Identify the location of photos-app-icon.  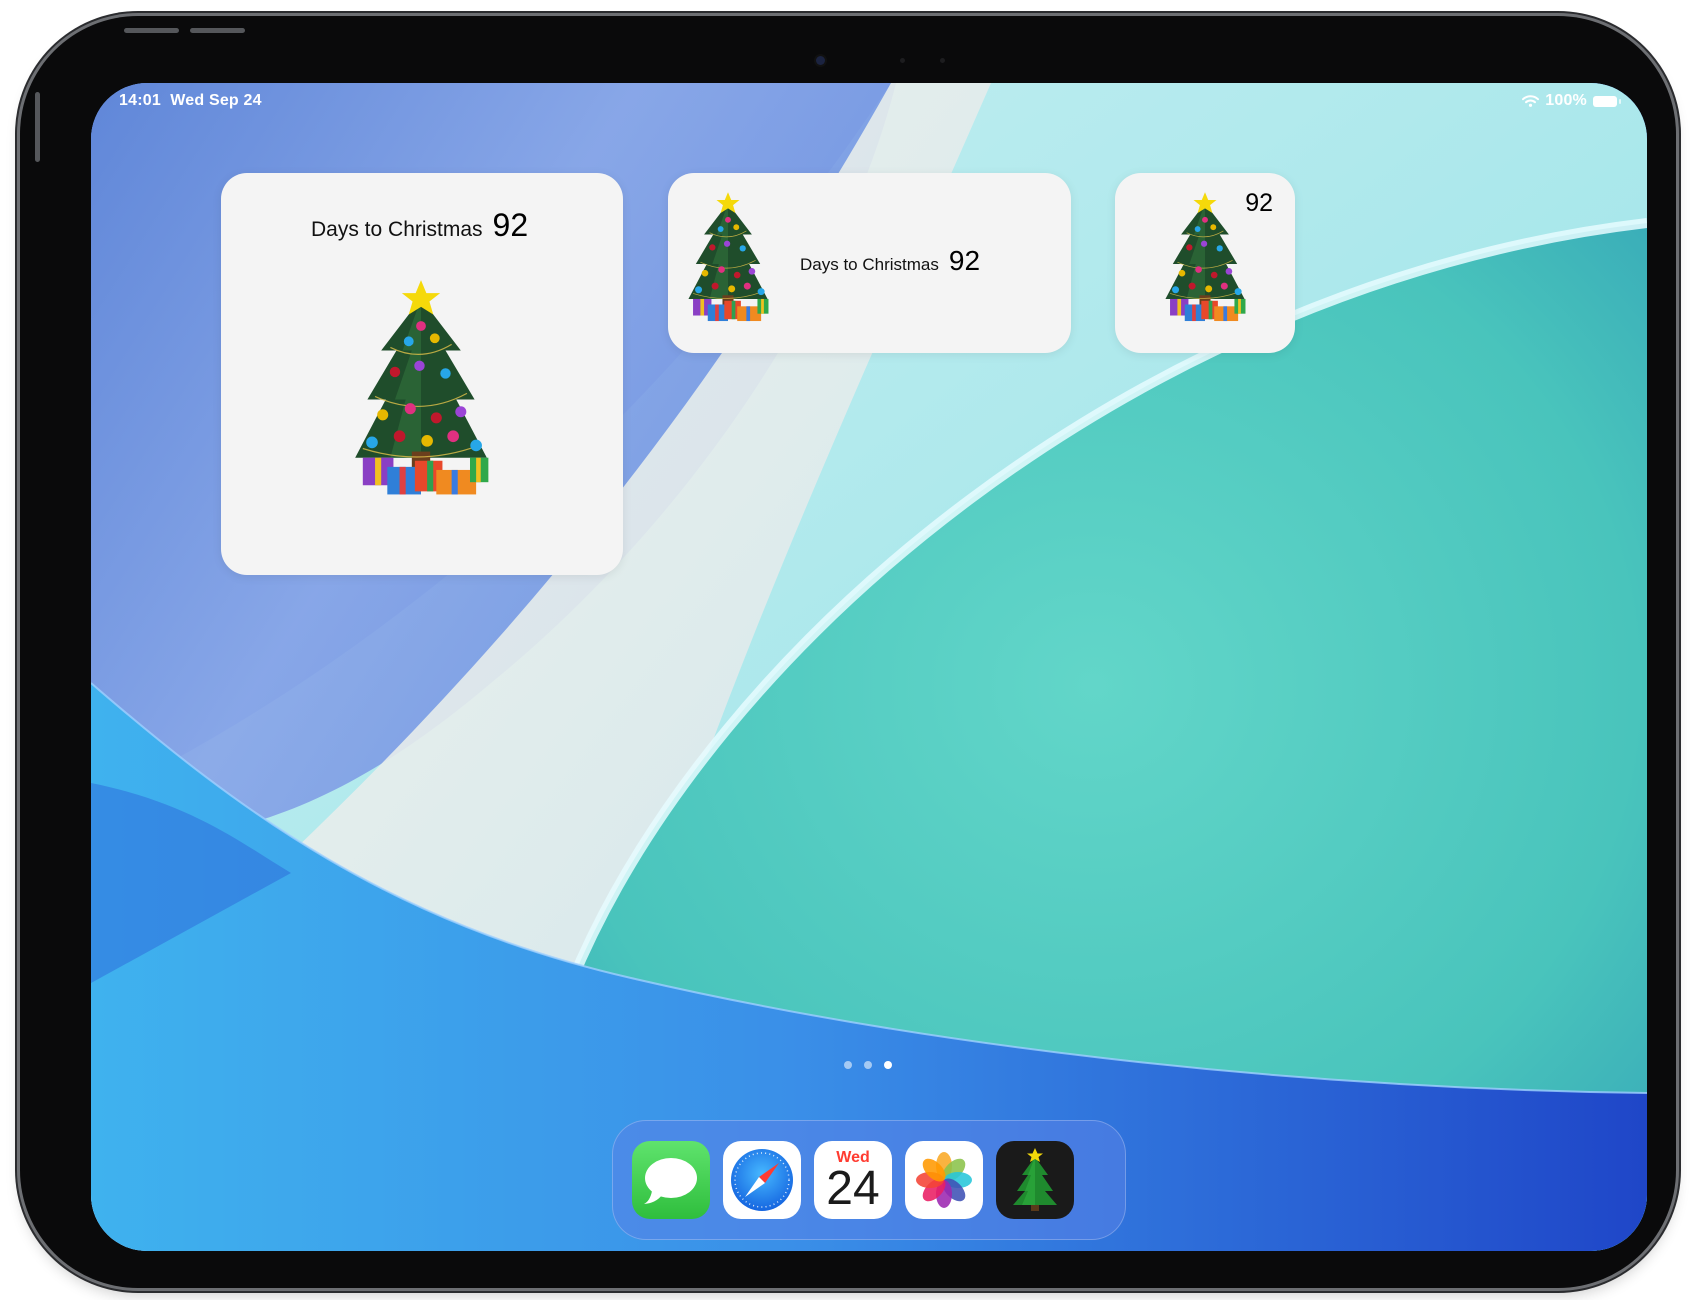
(944, 1180).